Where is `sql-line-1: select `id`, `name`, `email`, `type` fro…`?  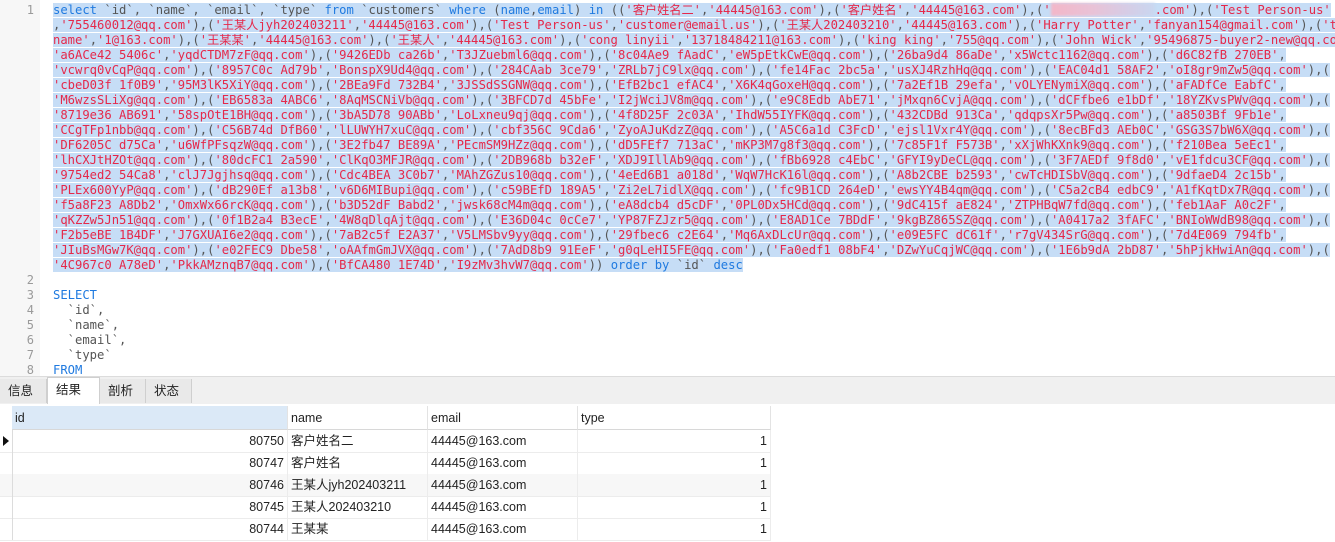 sql-line-1: select `id`, `name`, `email`, `type` fro… is located at coordinates (692, 10).